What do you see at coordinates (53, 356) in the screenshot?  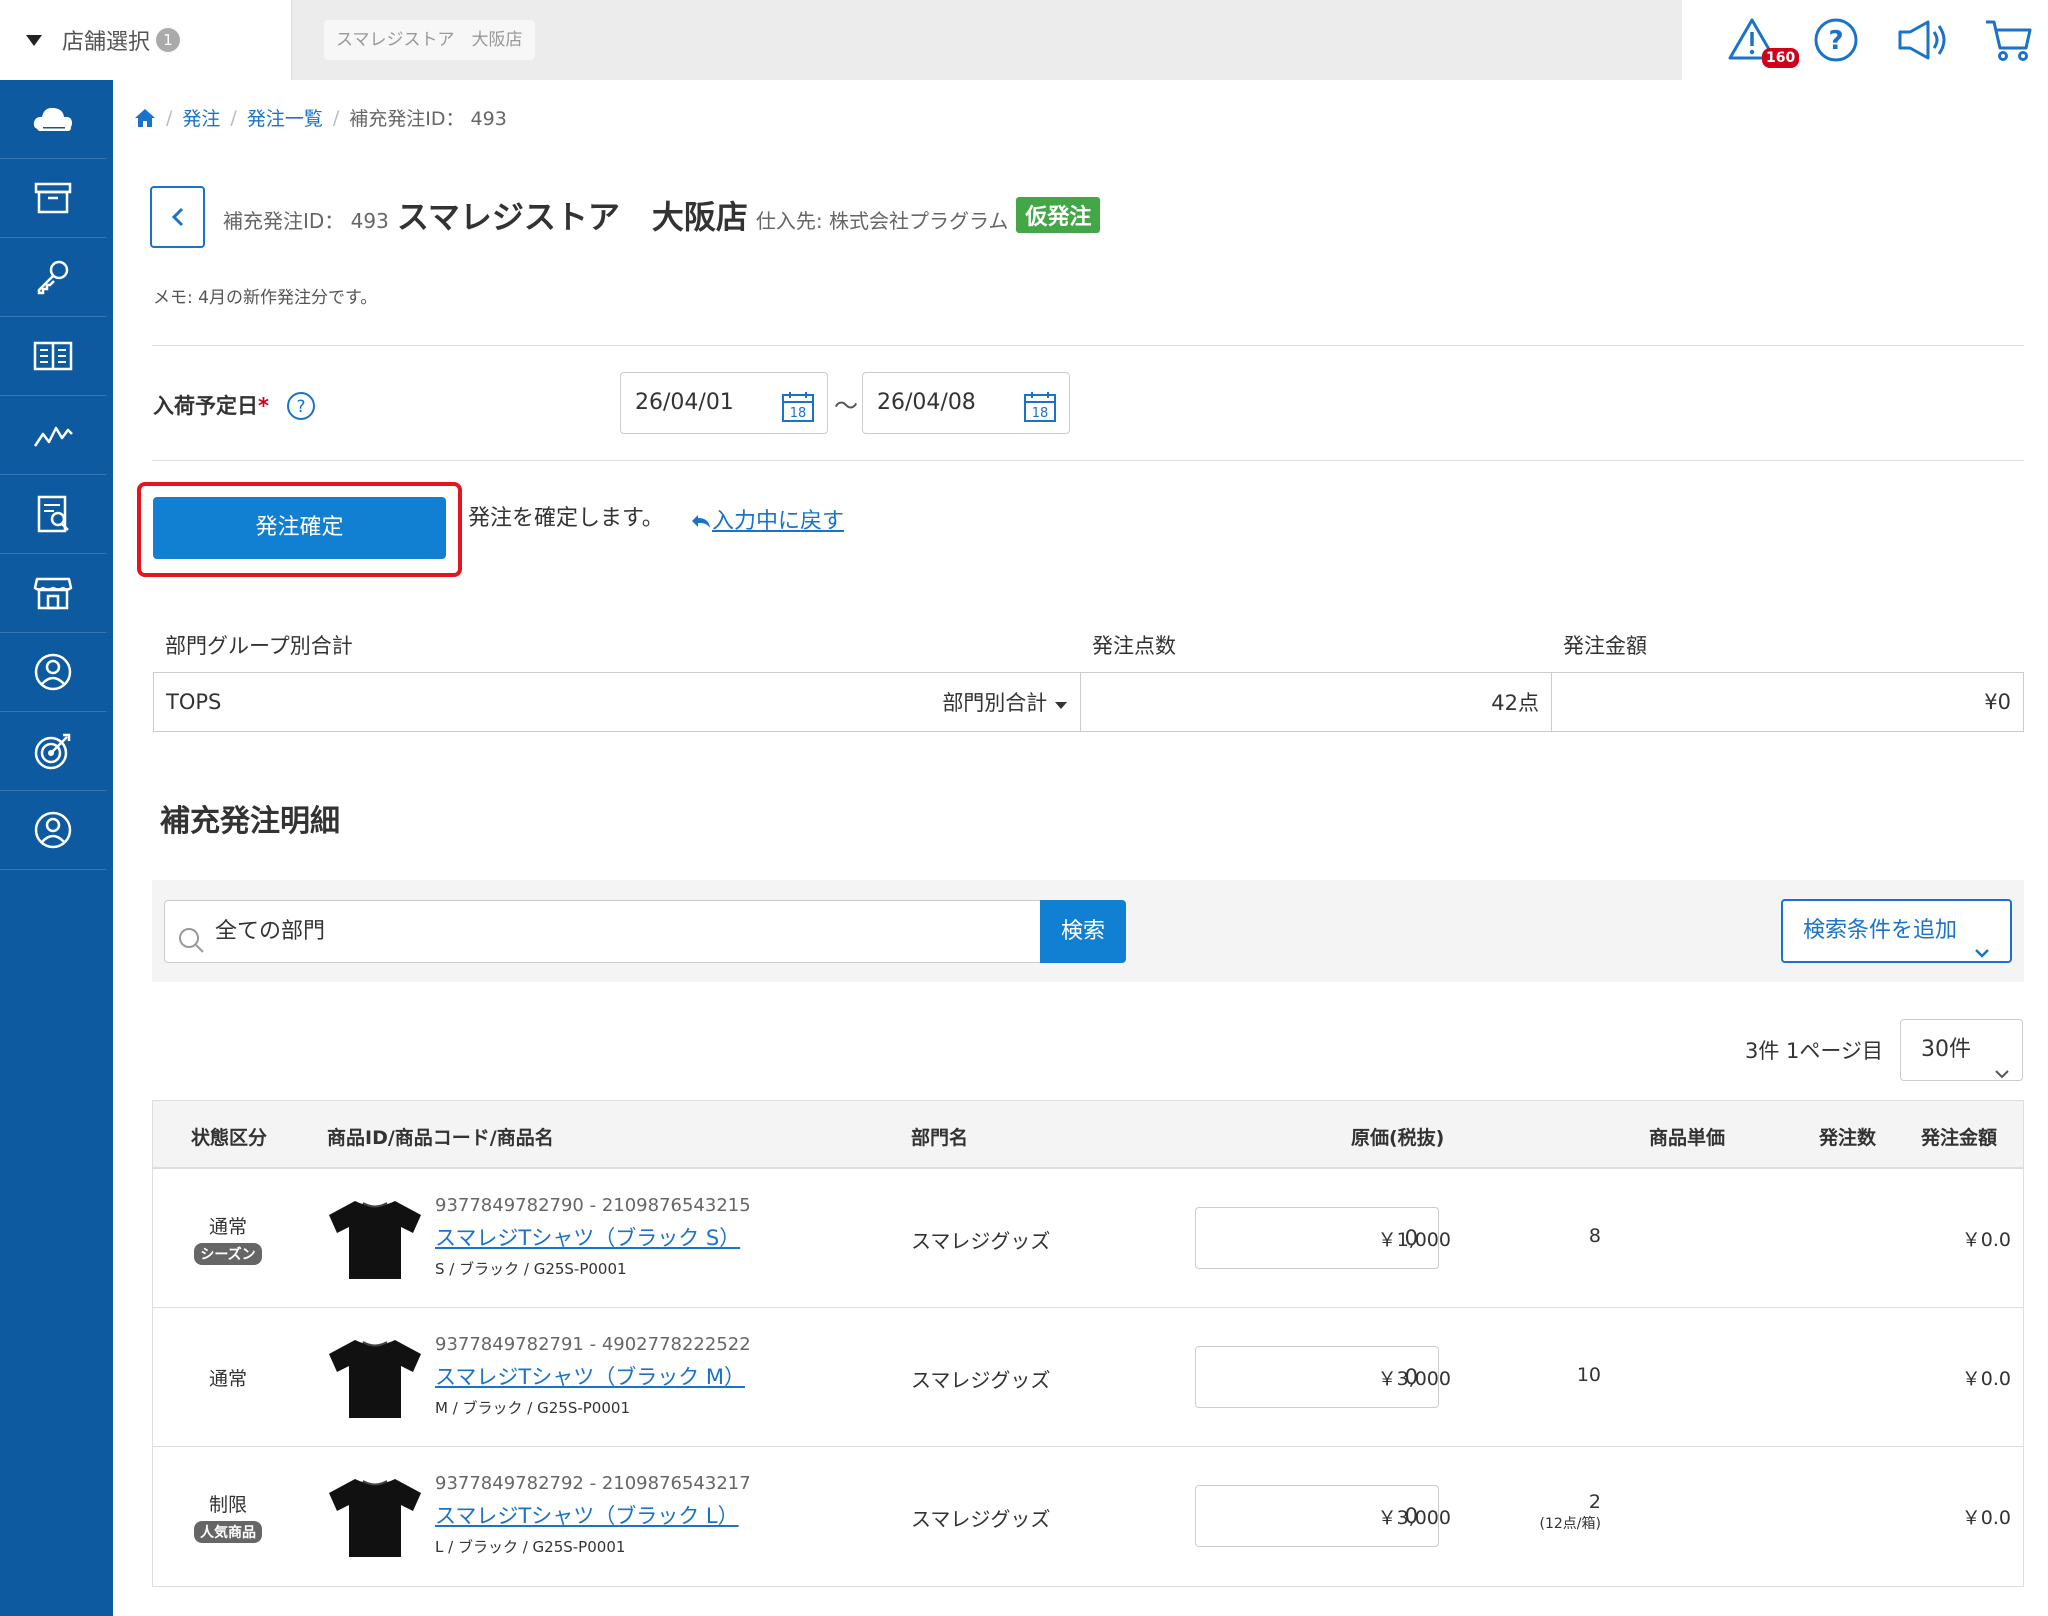 I see `sidebar-item-book` at bounding box center [53, 356].